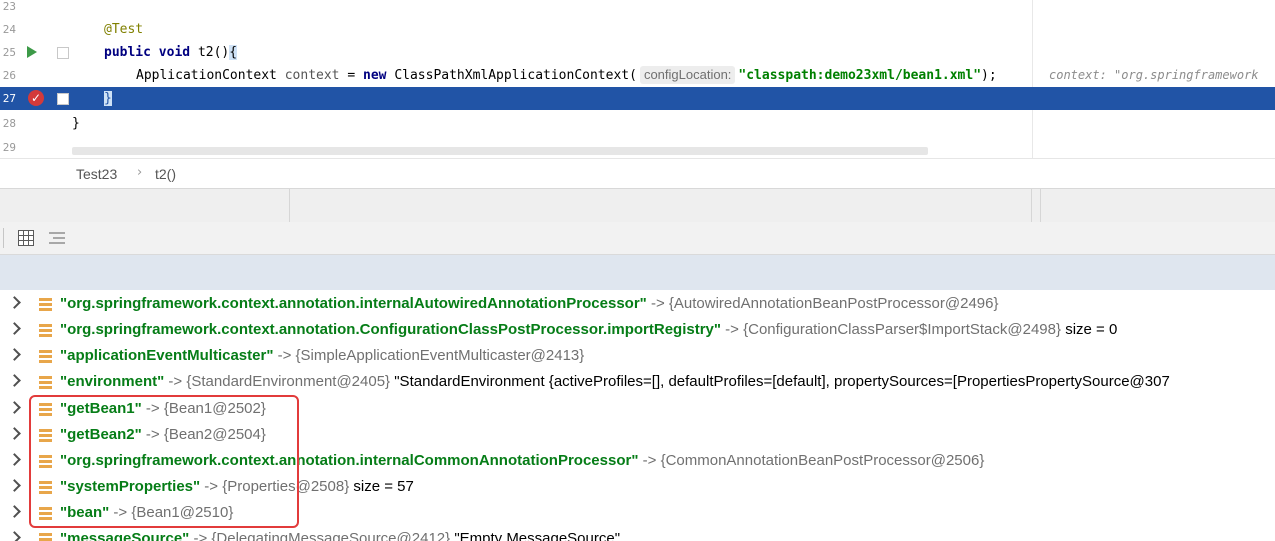 The height and width of the screenshot is (541, 1275). I want to click on variable-key: "bean", so click(85, 512).